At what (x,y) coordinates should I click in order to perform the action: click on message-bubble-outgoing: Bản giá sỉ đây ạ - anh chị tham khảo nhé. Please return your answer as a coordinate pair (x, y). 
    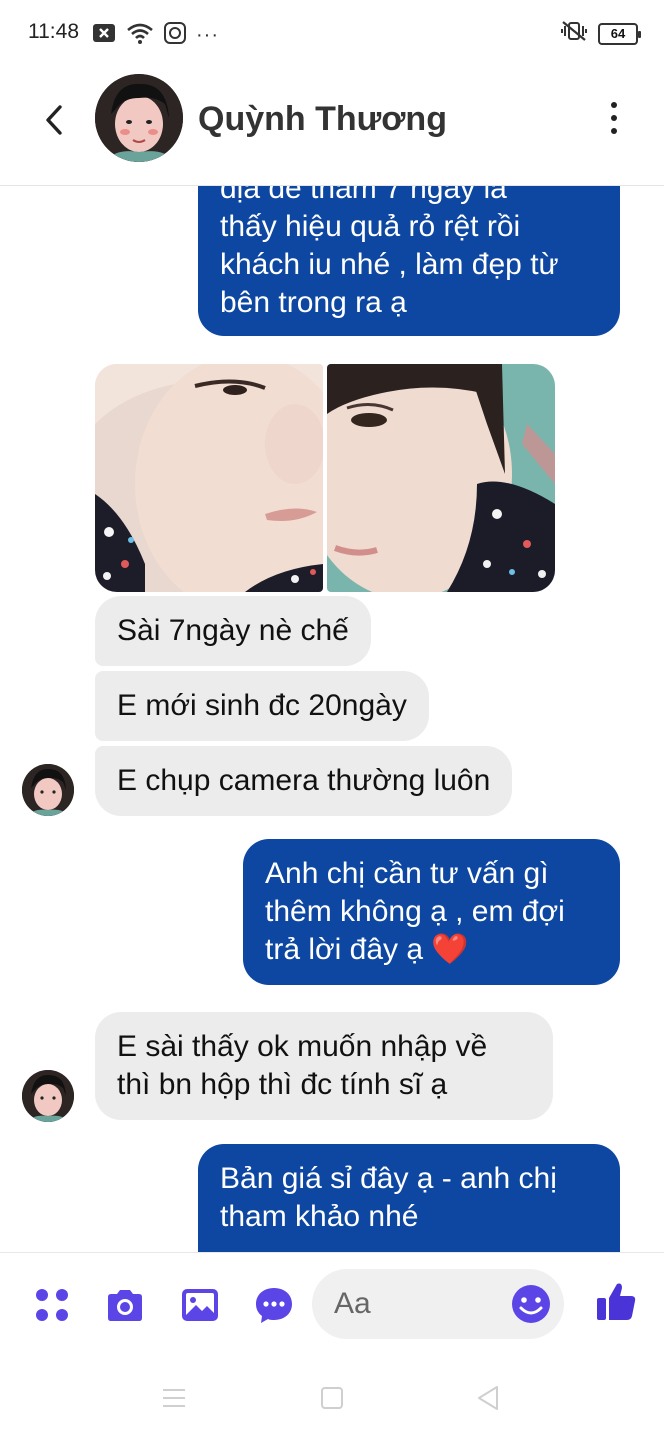
    Looking at the image, I should click on (409, 1198).